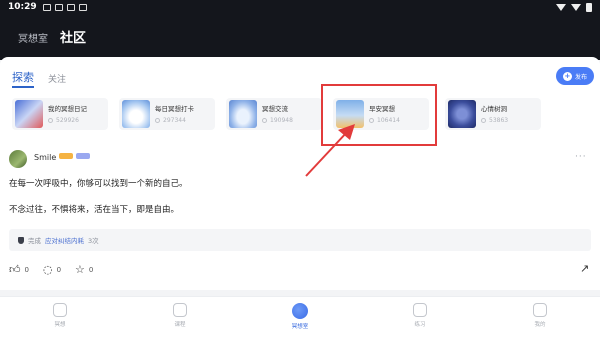 The height and width of the screenshot is (337, 600). Describe the element at coordinates (300, 37) in the screenshot. I see `top-header: 冥想室 社区` at that location.